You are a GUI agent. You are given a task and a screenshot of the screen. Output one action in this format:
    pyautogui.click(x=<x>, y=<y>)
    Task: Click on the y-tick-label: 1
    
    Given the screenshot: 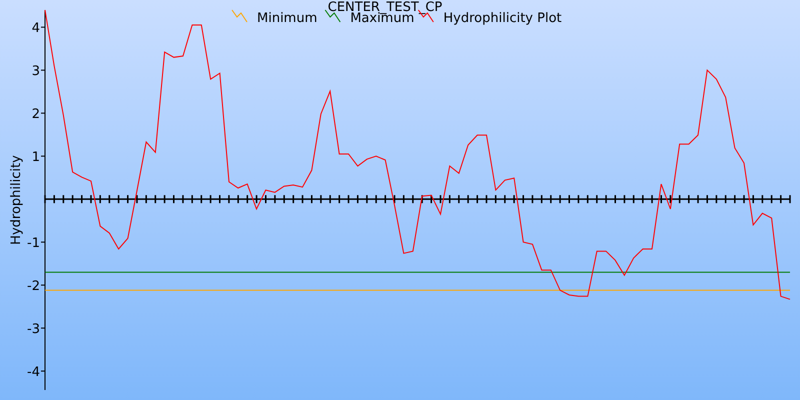 What is the action you would take?
    pyautogui.click(x=36, y=158)
    